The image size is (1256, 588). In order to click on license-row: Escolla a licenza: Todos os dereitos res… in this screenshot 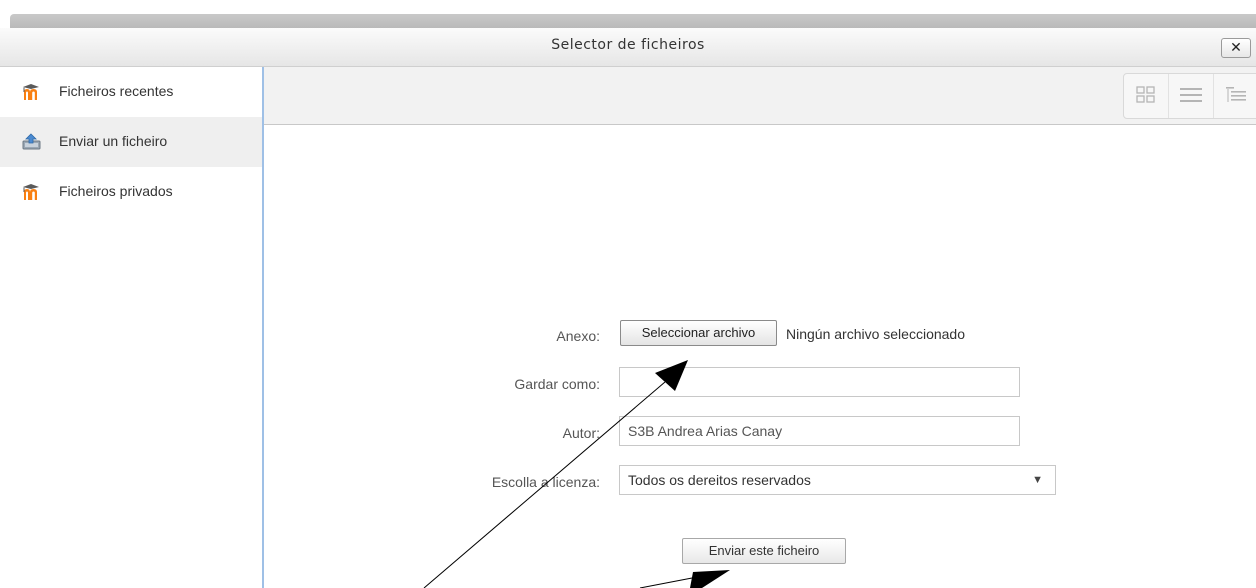, I will do `click(760, 482)`.